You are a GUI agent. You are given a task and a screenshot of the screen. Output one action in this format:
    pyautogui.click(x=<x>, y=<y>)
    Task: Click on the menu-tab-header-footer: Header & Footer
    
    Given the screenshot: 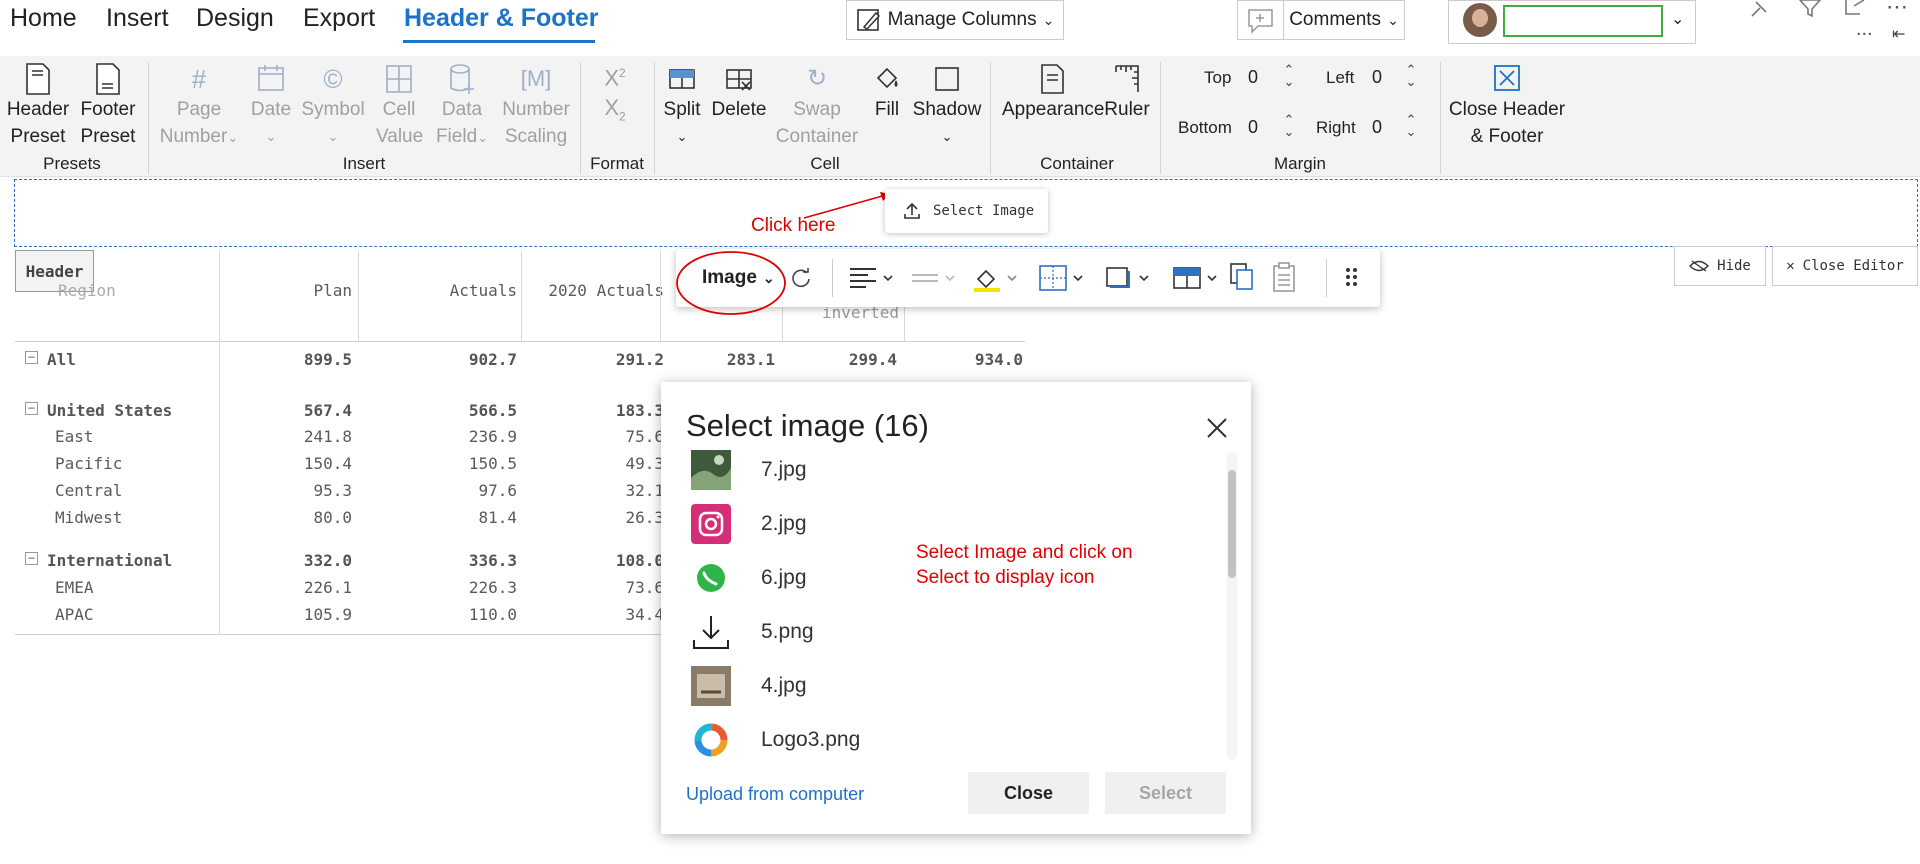 What is the action you would take?
    pyautogui.click(x=501, y=18)
    